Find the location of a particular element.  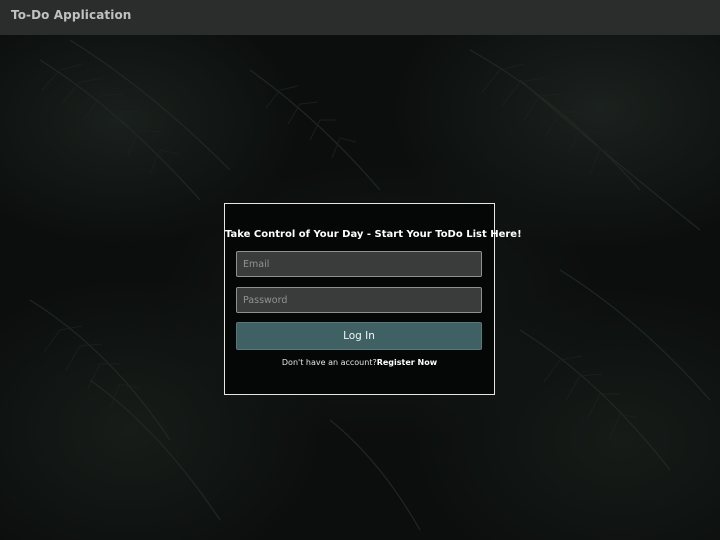

login-button: Log In is located at coordinates (359, 336).